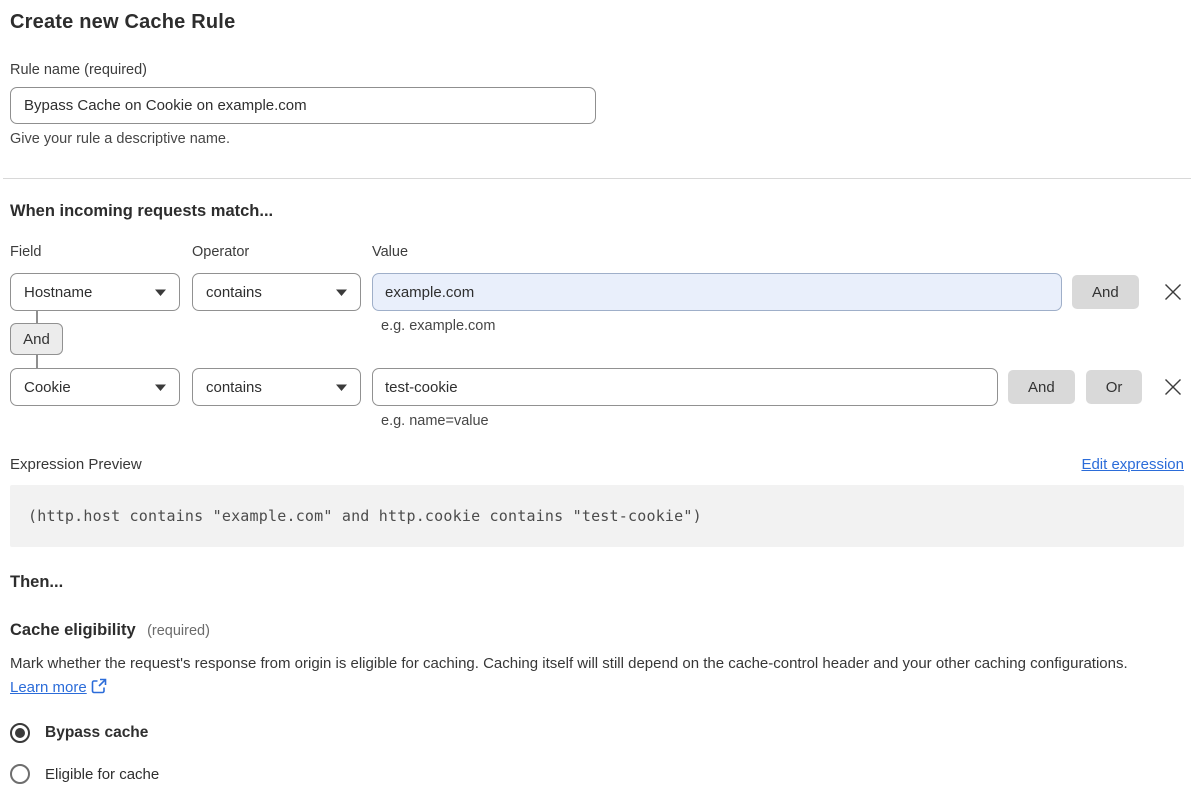 The image size is (1200, 805). Describe the element at coordinates (597, 774) in the screenshot. I see `radio-option-eligible-for-cache: Eligible for cache` at that location.